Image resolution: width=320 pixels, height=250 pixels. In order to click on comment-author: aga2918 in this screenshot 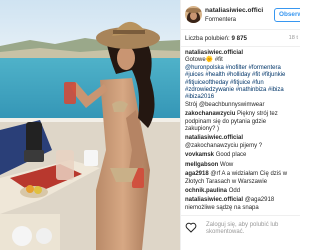, I will do `click(197, 174)`.